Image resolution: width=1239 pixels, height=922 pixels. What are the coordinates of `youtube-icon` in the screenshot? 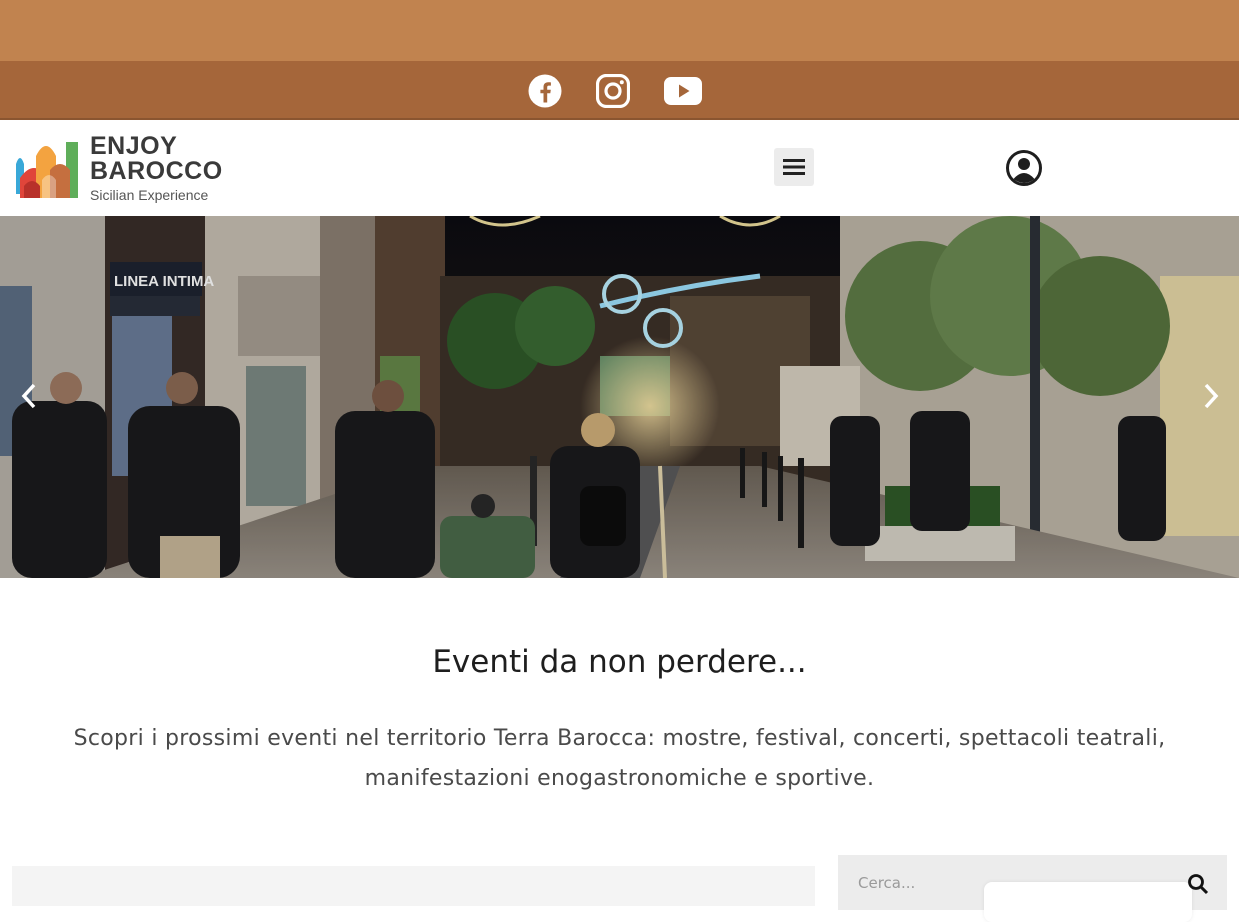 It's located at (683, 91).